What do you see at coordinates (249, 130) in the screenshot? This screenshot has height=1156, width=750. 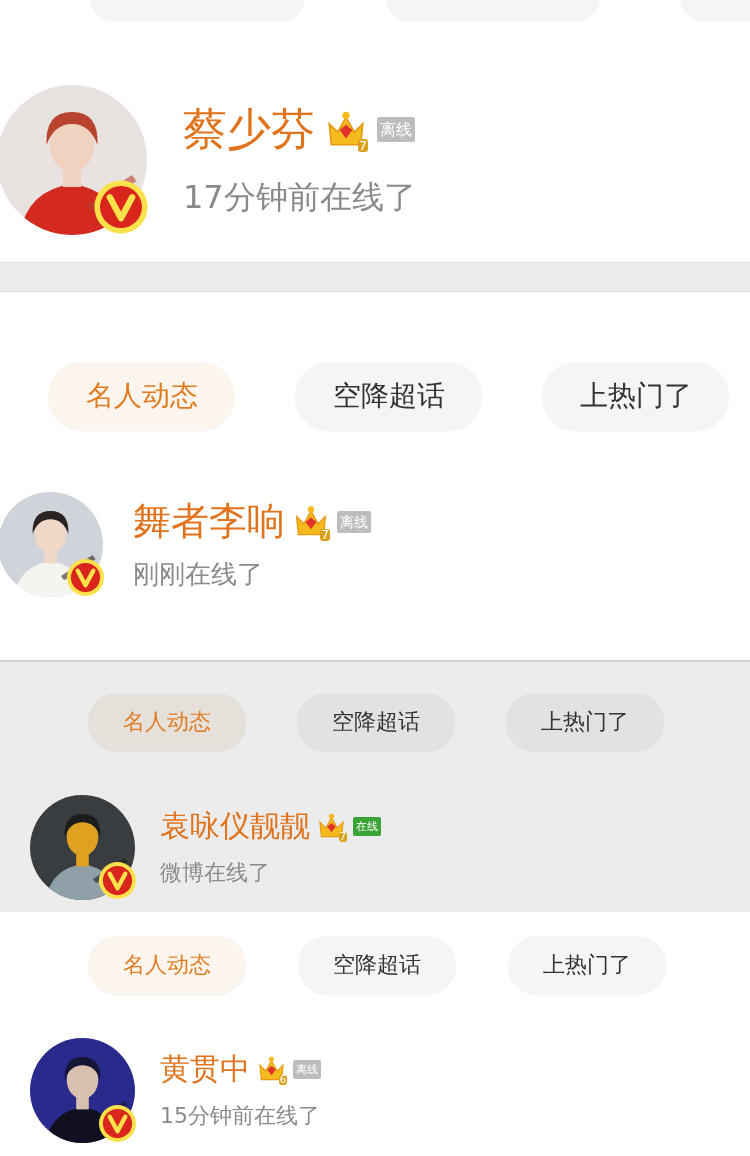 I see `user-name: 蔡少芬` at bounding box center [249, 130].